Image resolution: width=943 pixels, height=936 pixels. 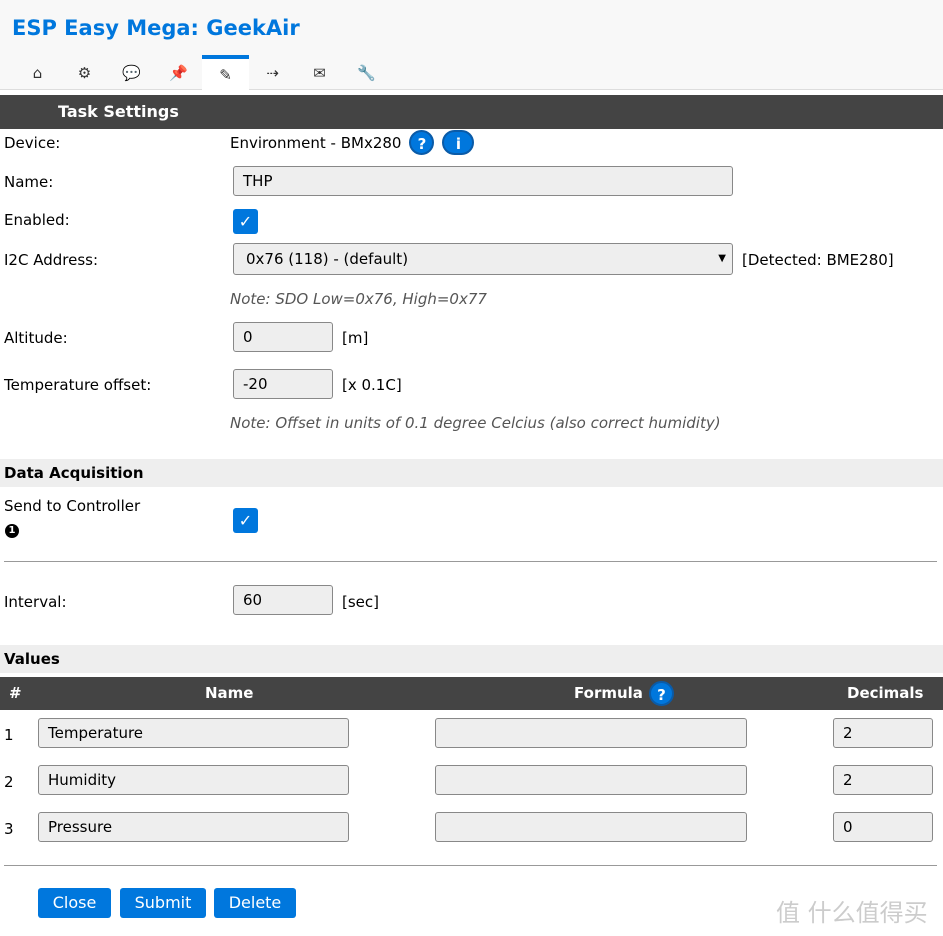 What do you see at coordinates (283, 384) in the screenshot?
I see `tempoff-input: -20` at bounding box center [283, 384].